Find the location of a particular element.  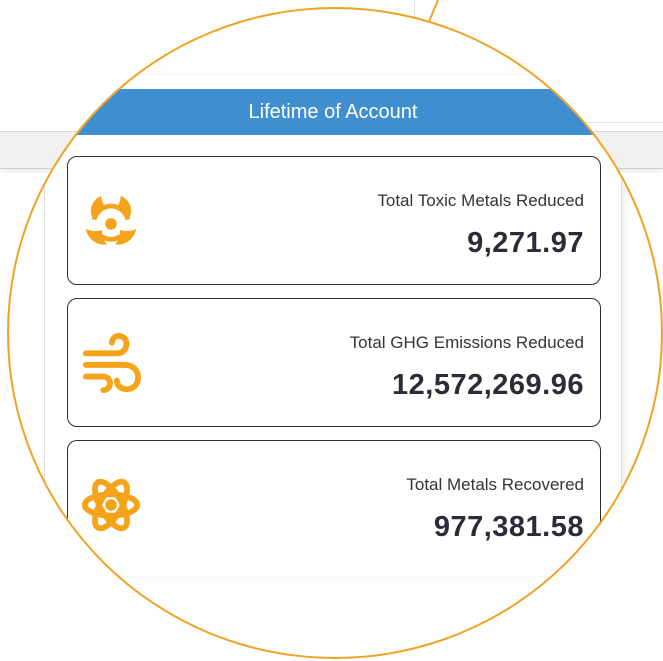

stat-value: 9,271.97 is located at coordinates (525, 243).